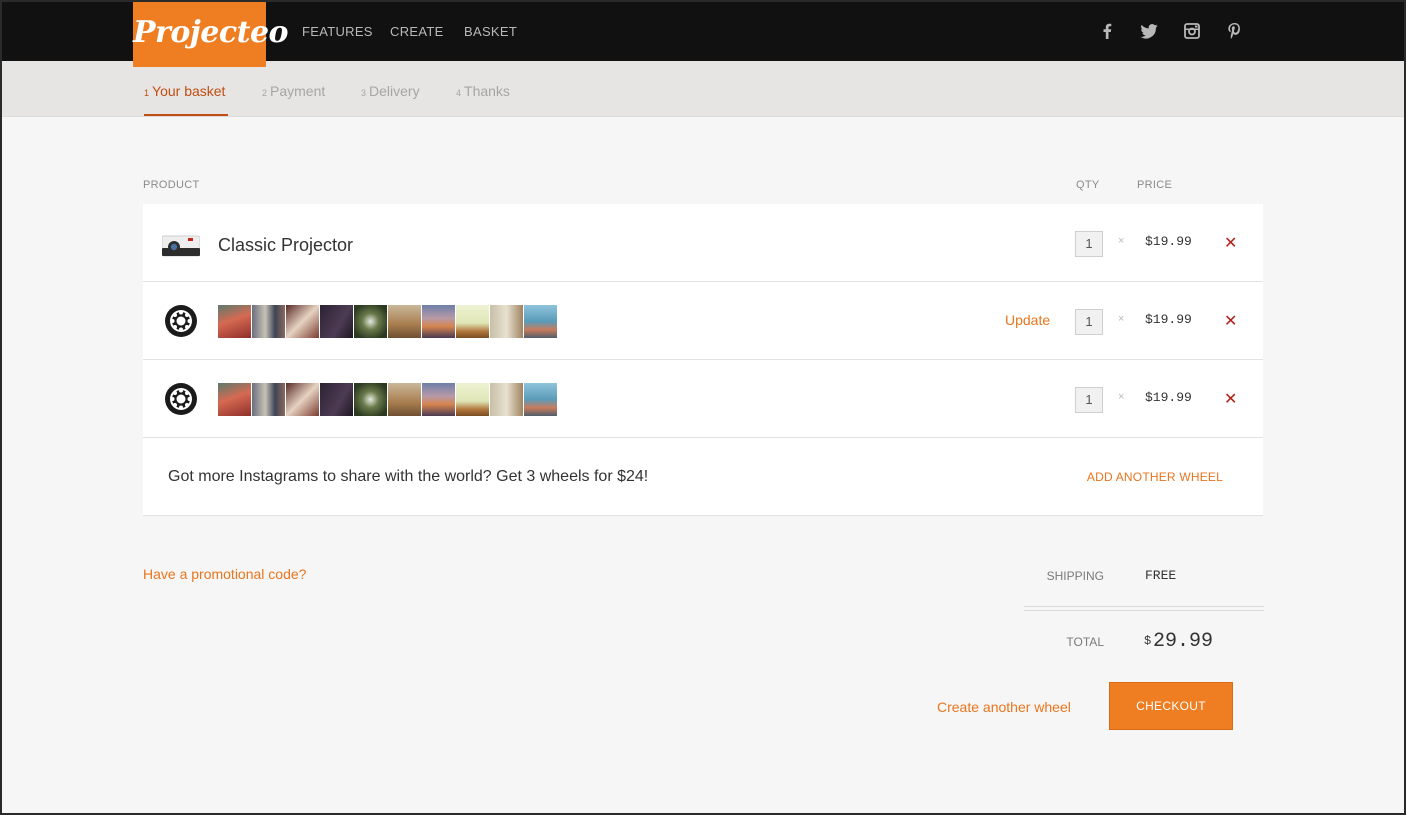 The height and width of the screenshot is (815, 1406). What do you see at coordinates (1085, 642) in the screenshot?
I see `total-label: TOTAL` at bounding box center [1085, 642].